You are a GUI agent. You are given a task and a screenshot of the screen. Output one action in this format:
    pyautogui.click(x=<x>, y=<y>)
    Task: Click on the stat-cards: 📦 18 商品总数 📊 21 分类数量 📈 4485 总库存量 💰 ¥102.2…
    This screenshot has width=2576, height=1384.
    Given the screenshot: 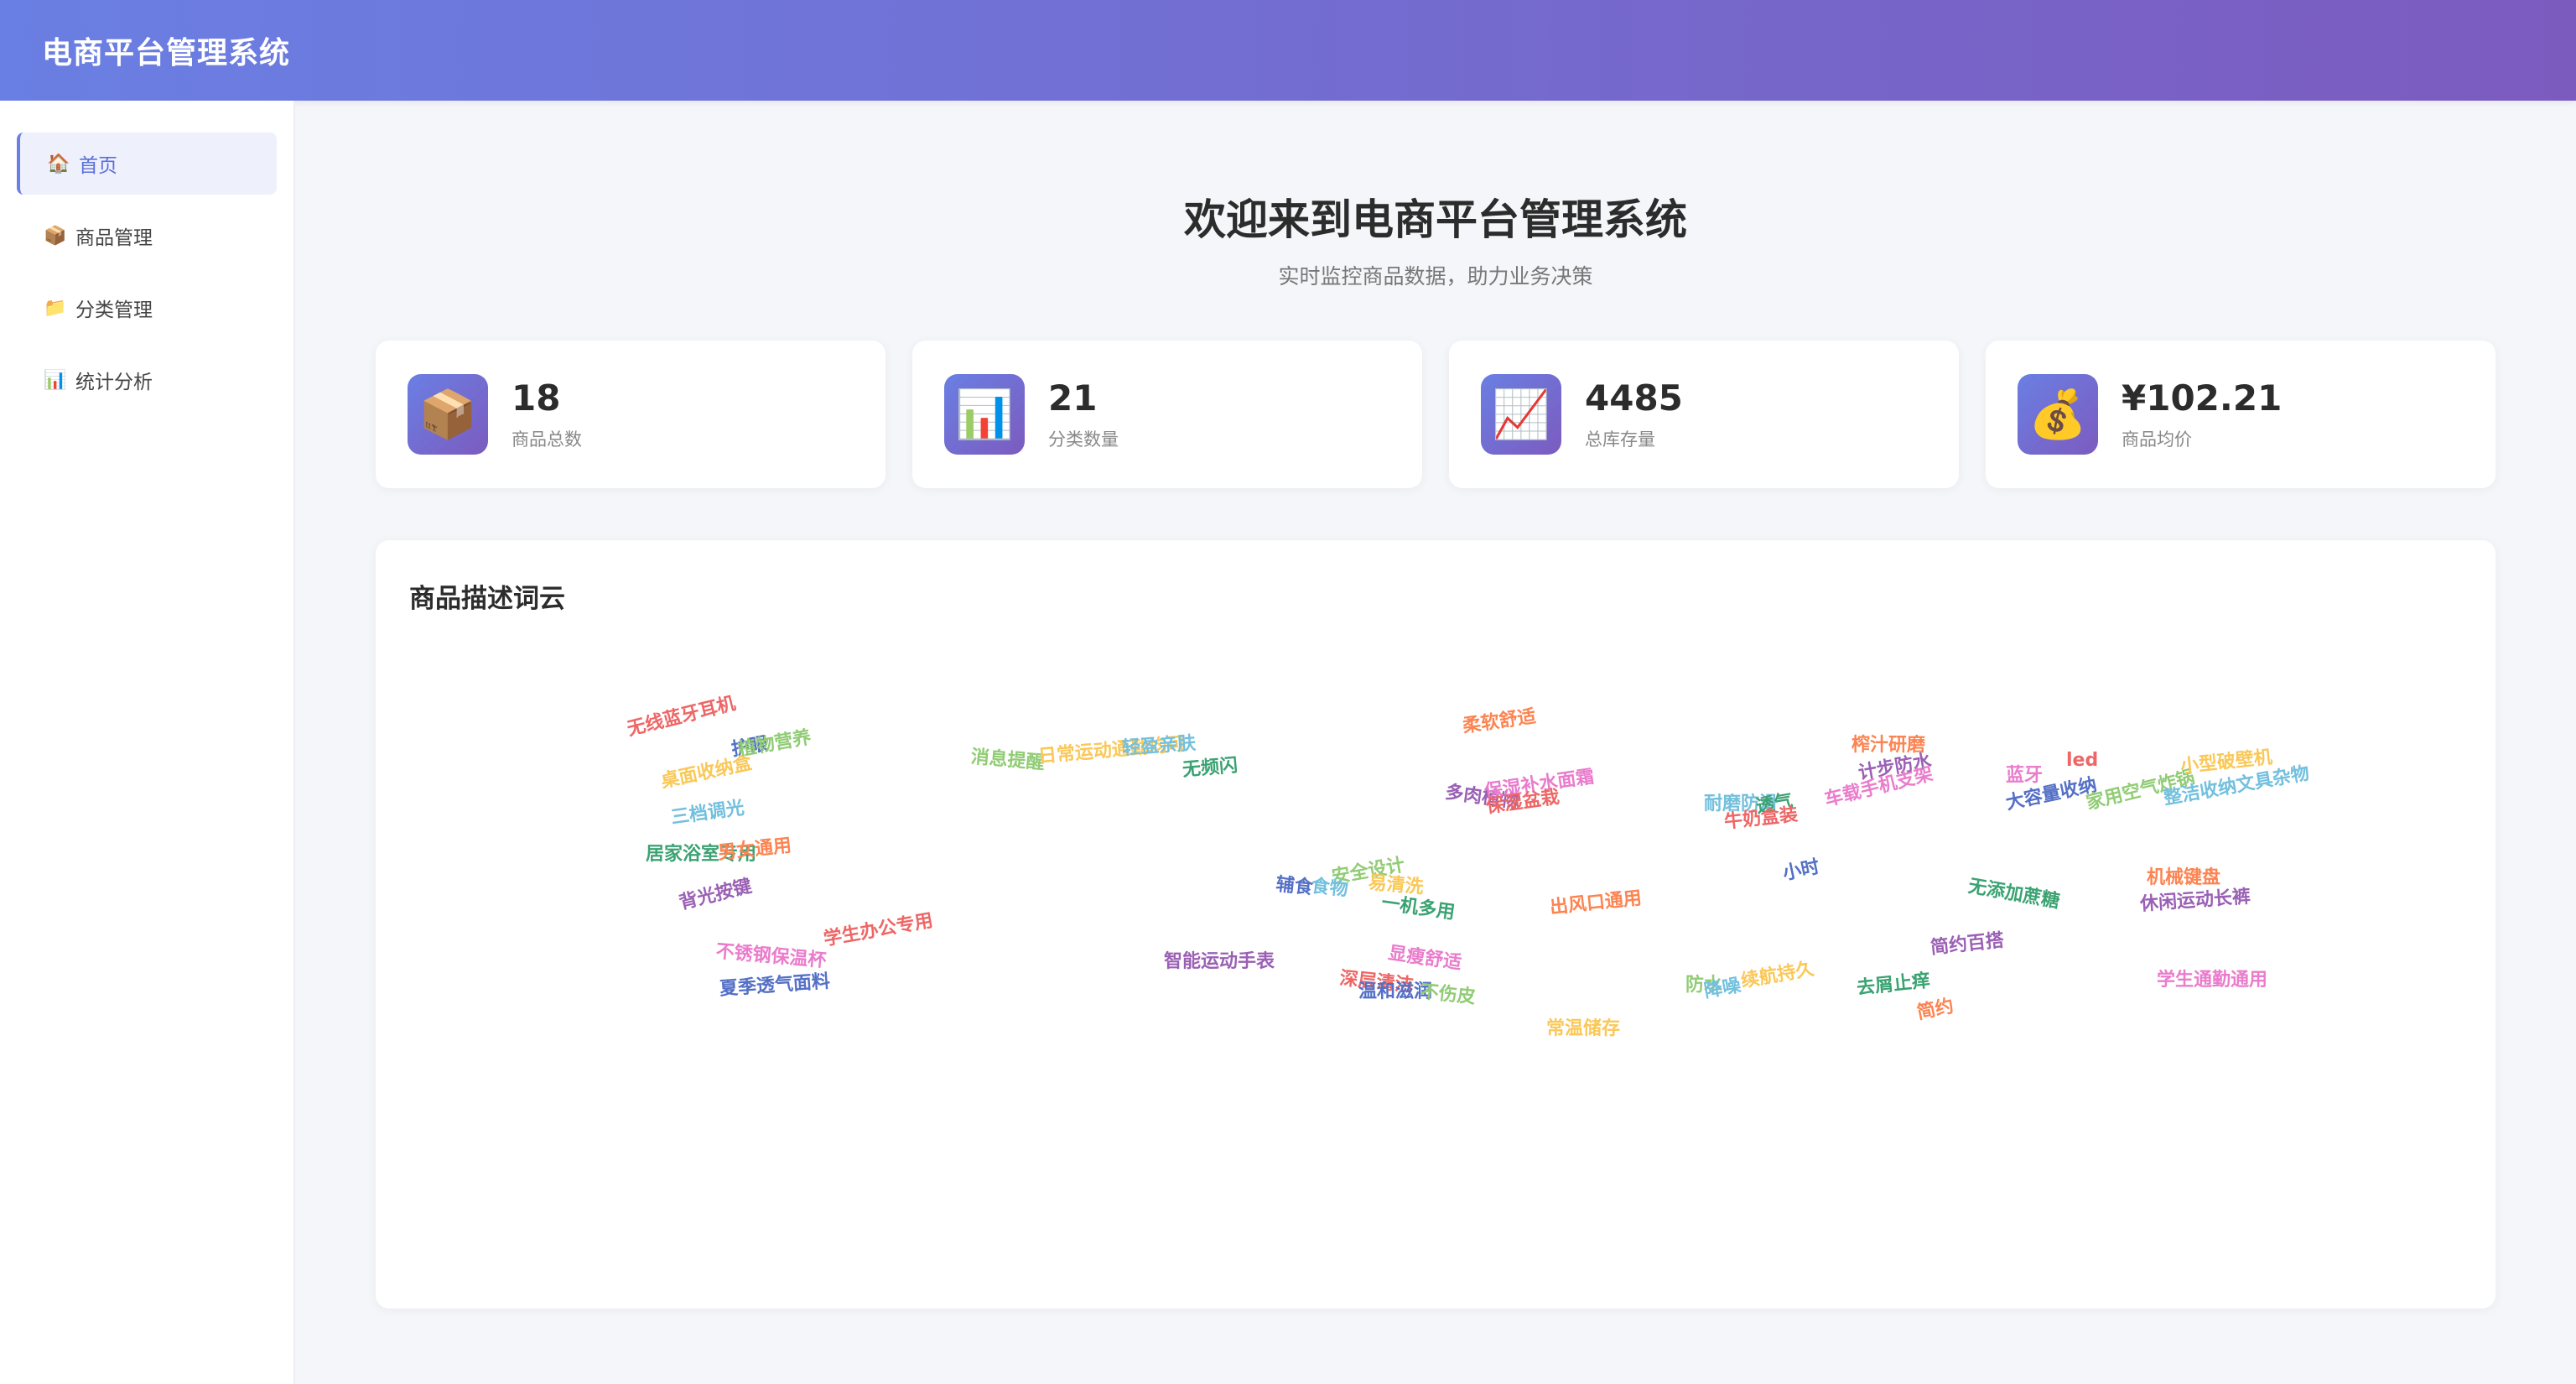 What is the action you would take?
    pyautogui.click(x=1436, y=414)
    